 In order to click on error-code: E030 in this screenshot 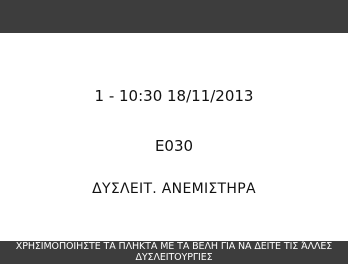, I will do `click(174, 146)`.